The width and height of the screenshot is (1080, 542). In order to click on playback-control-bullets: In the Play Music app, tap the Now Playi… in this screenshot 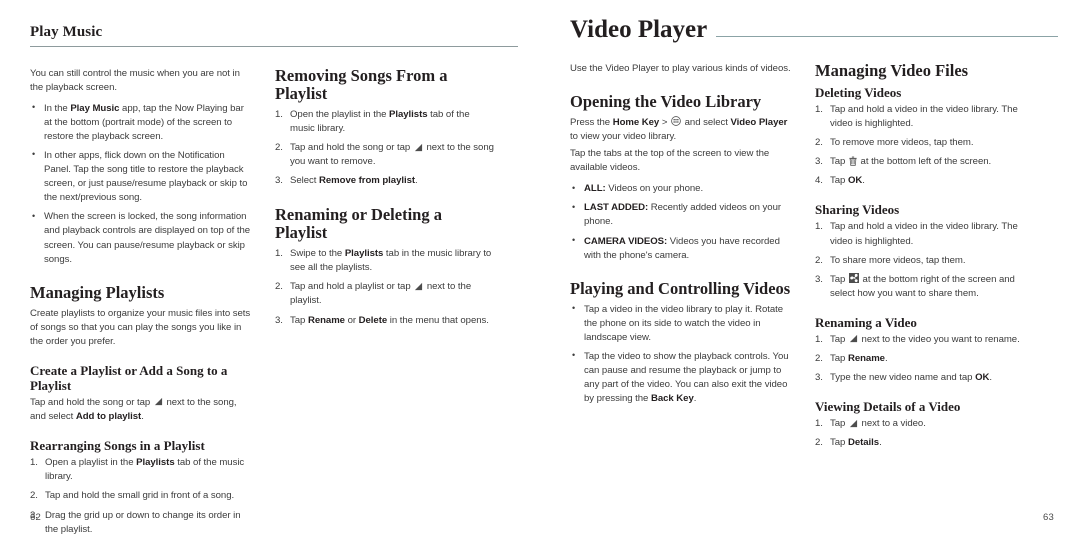, I will do `click(140, 184)`.